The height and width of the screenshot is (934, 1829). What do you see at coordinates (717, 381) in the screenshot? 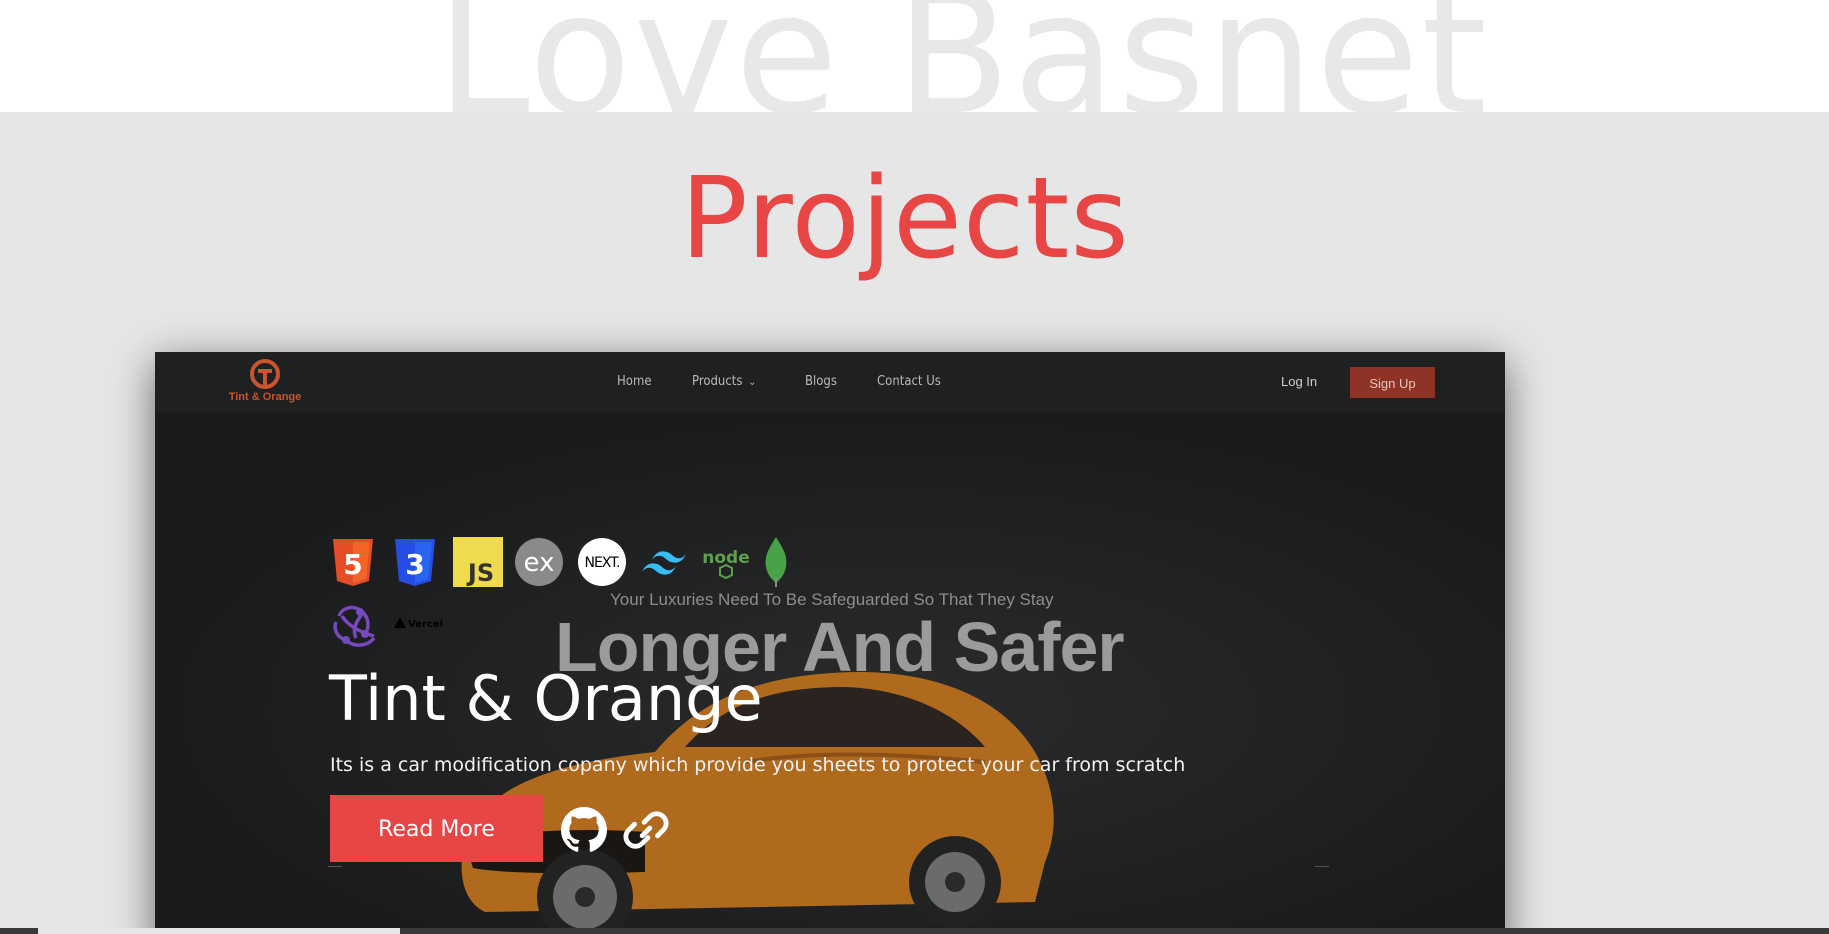
I see `nav-products-label: Products` at bounding box center [717, 381].